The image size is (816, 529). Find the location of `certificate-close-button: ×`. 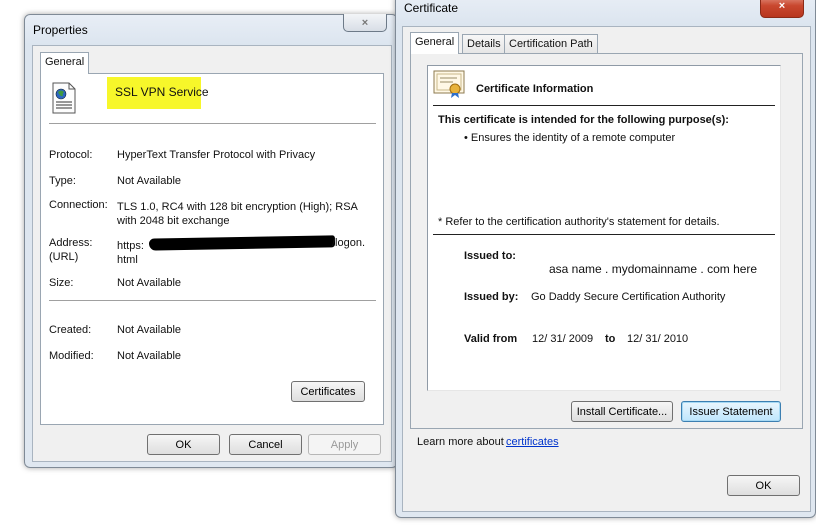

certificate-close-button: × is located at coordinates (782, 9).